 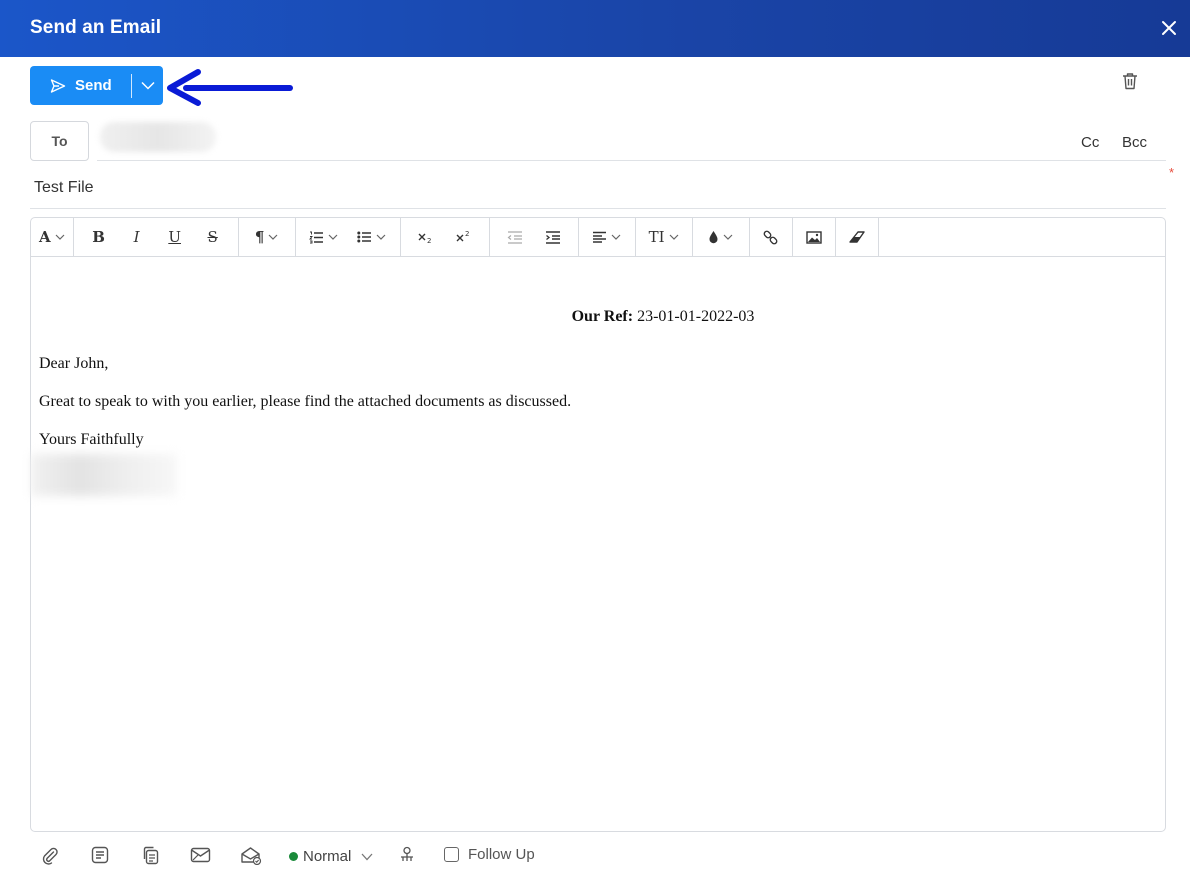 I want to click on toolbar-group-align, so click(x=607, y=237).